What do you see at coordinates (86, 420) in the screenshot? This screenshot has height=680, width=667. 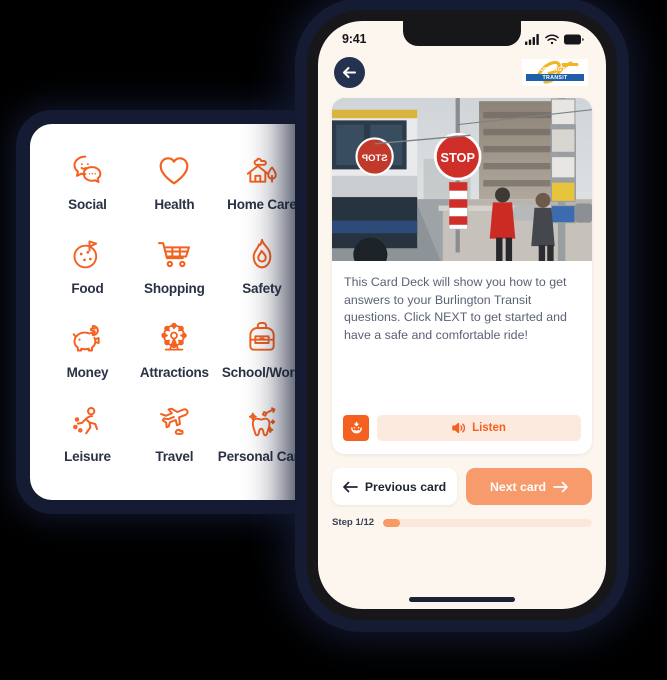 I see `running-person-icon` at bounding box center [86, 420].